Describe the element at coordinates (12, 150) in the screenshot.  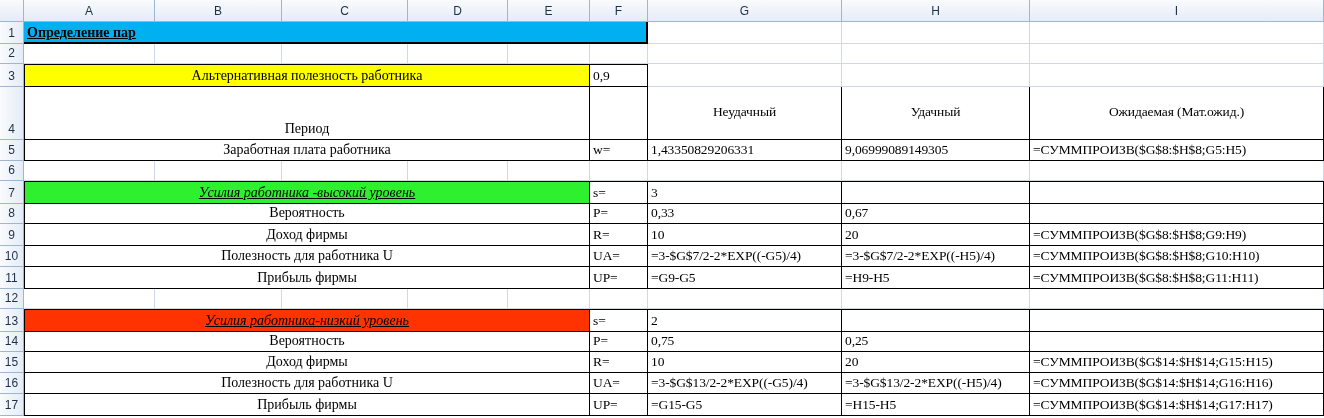
I see `row-number: 5` at that location.